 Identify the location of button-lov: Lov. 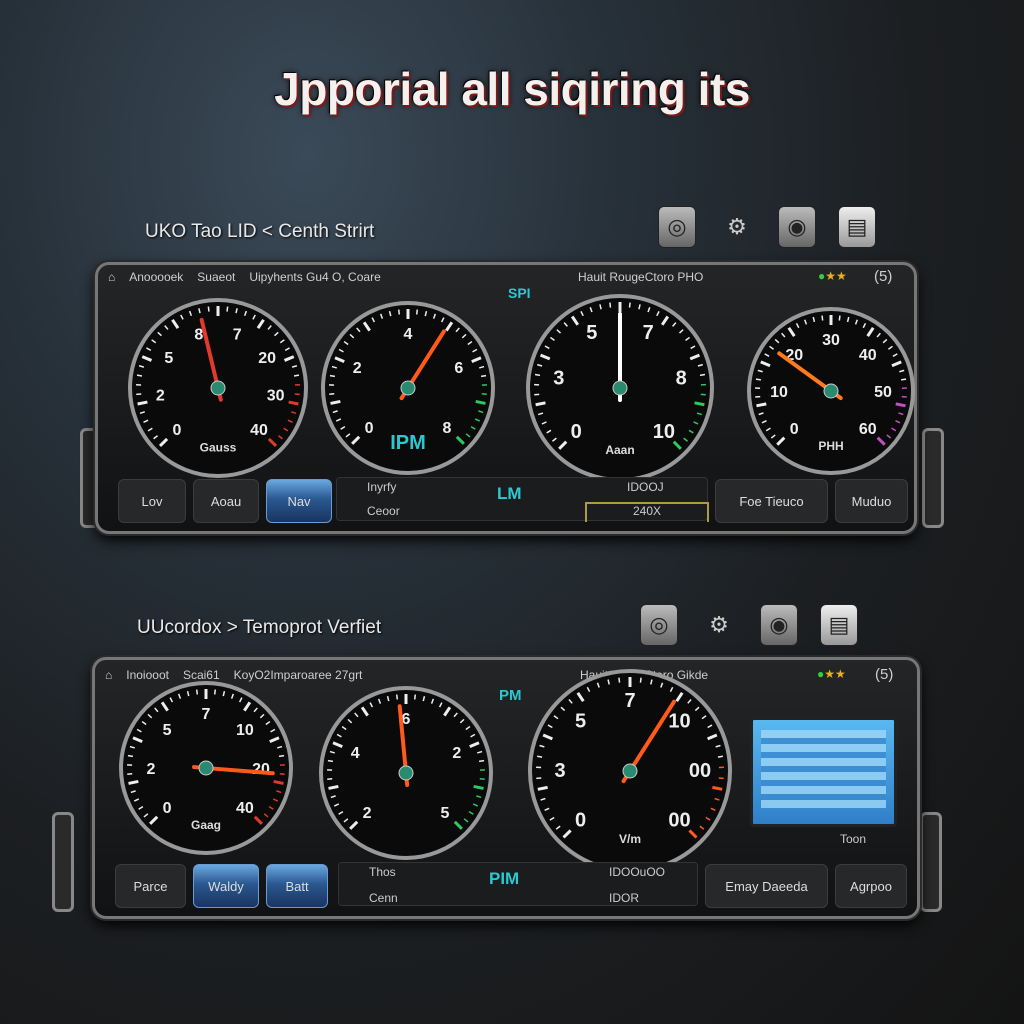
(152, 501).